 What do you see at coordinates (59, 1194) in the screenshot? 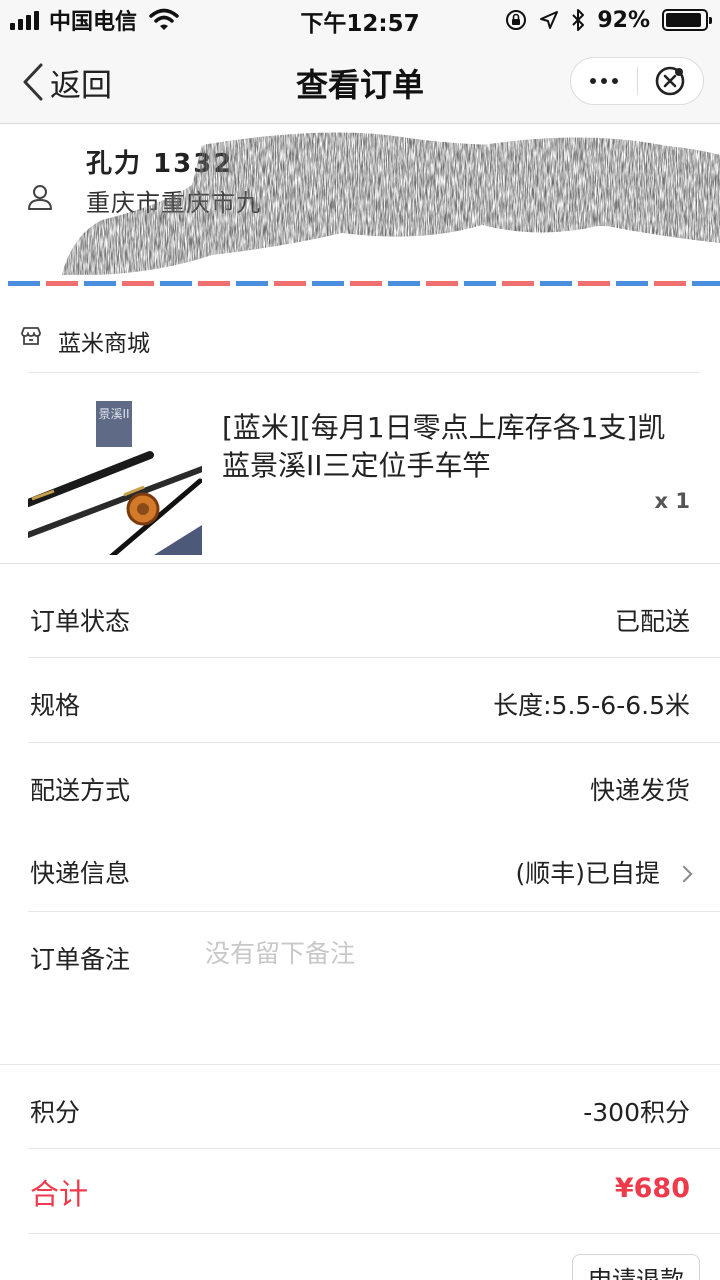
I see `total-label: 合计` at bounding box center [59, 1194].